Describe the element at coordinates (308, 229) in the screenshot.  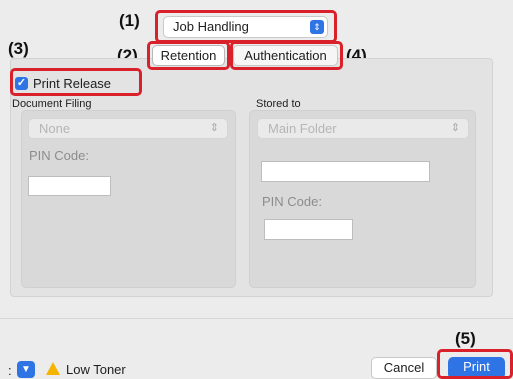
I see `stored-to-pin-input` at that location.